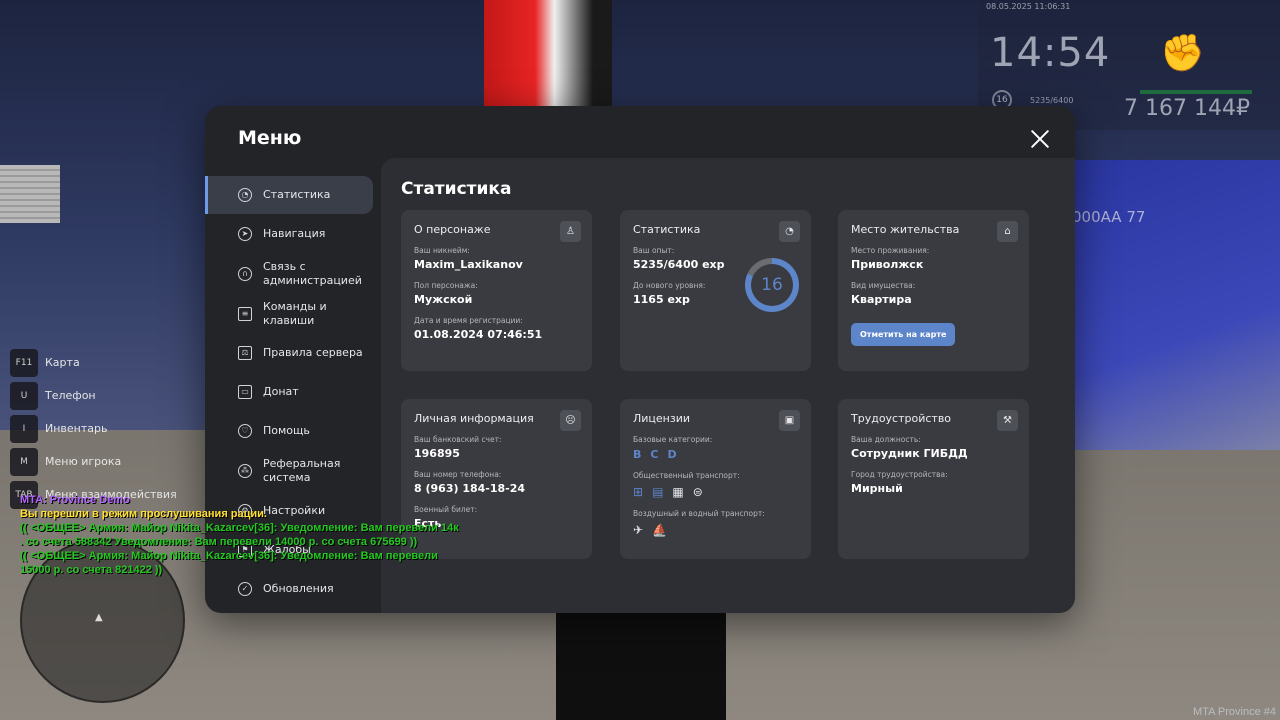 This screenshot has height=720, width=1280. Describe the element at coordinates (281, 391) in the screenshot. I see `sidebar-item-label: Донат` at that location.